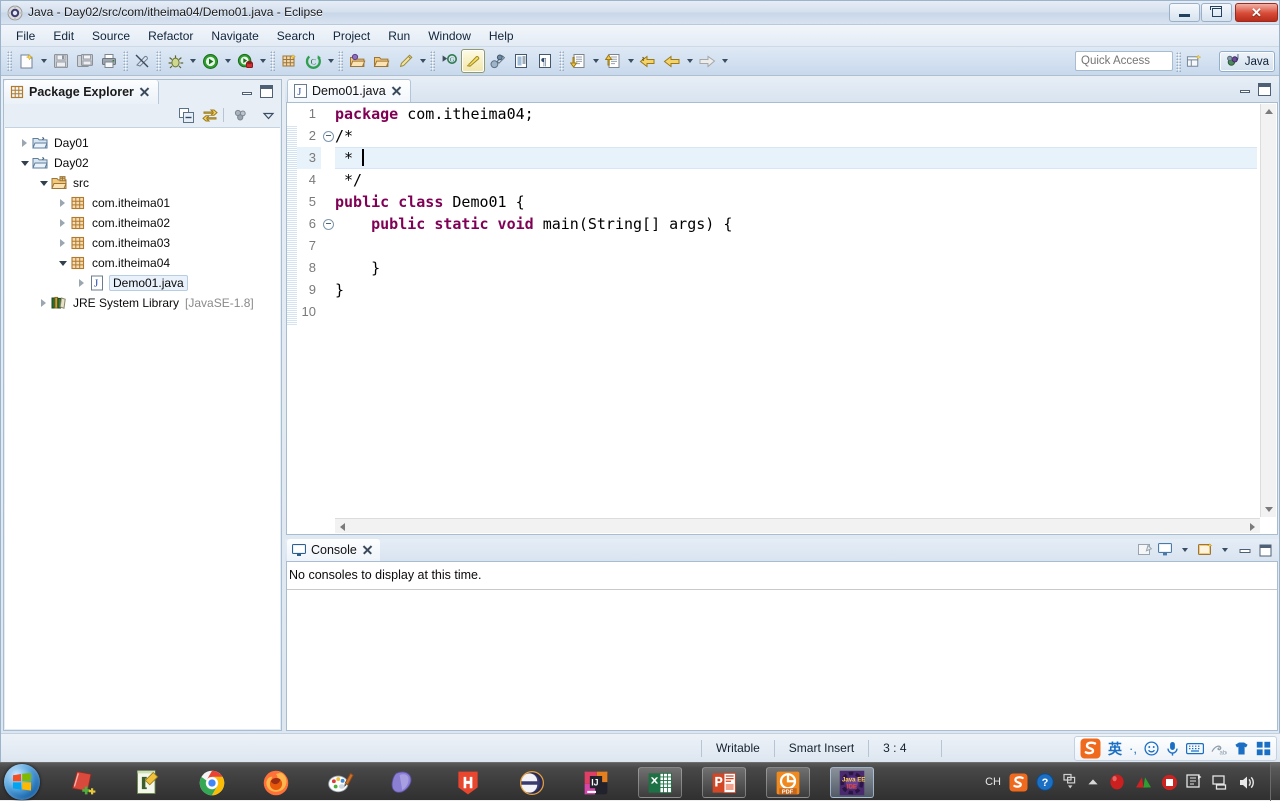 Image resolution: width=1280 pixels, height=801 pixels. I want to click on editor-horizontal-scrollbar, so click(797, 525).